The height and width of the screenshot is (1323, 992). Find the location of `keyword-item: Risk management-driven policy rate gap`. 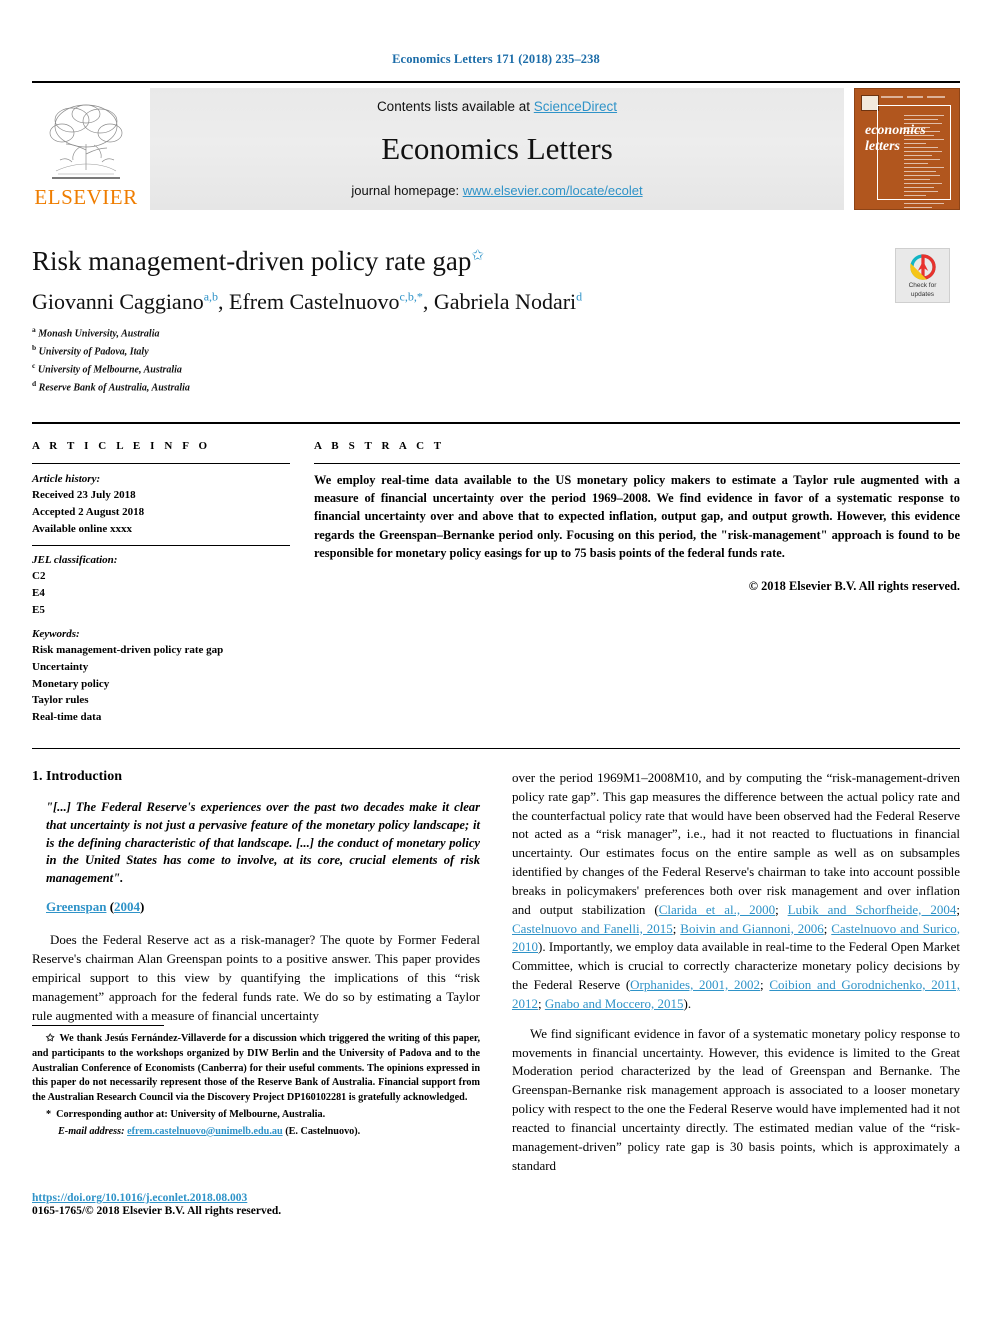

keyword-item: Risk management-driven policy rate gap is located at coordinates (128, 650).